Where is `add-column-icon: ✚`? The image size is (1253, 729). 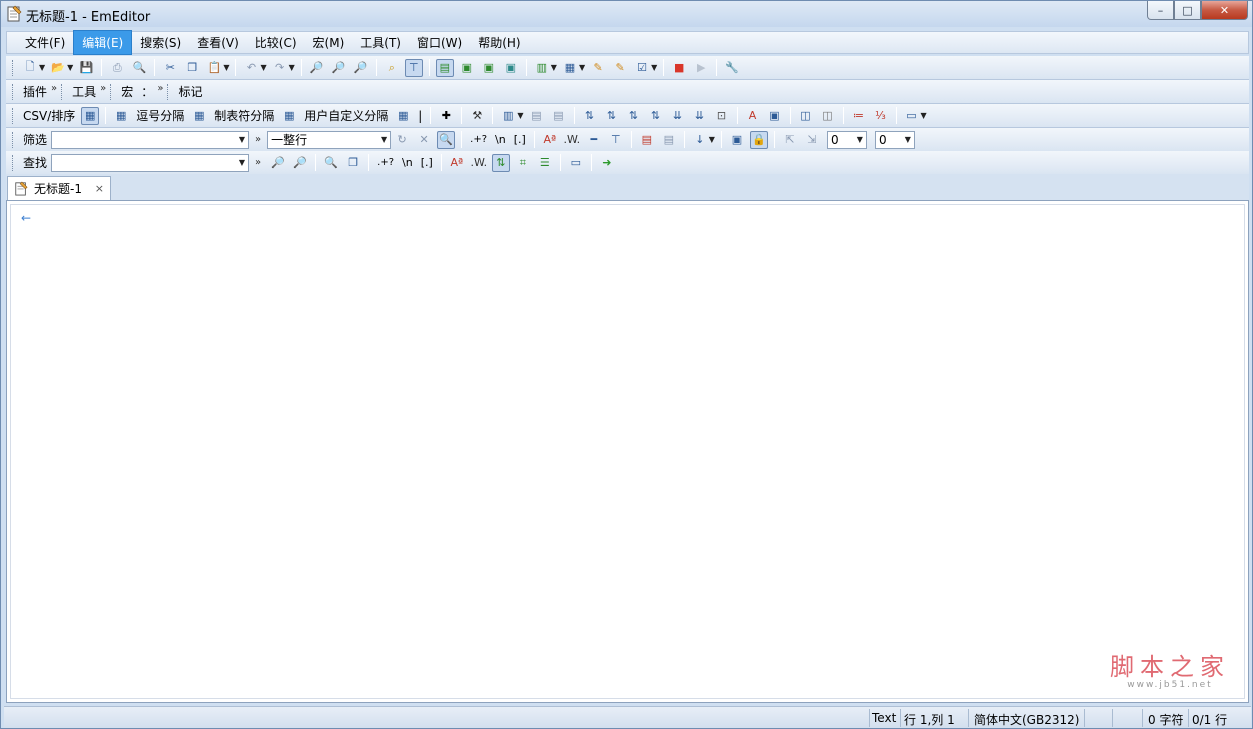 add-column-icon: ✚ is located at coordinates (446, 116).